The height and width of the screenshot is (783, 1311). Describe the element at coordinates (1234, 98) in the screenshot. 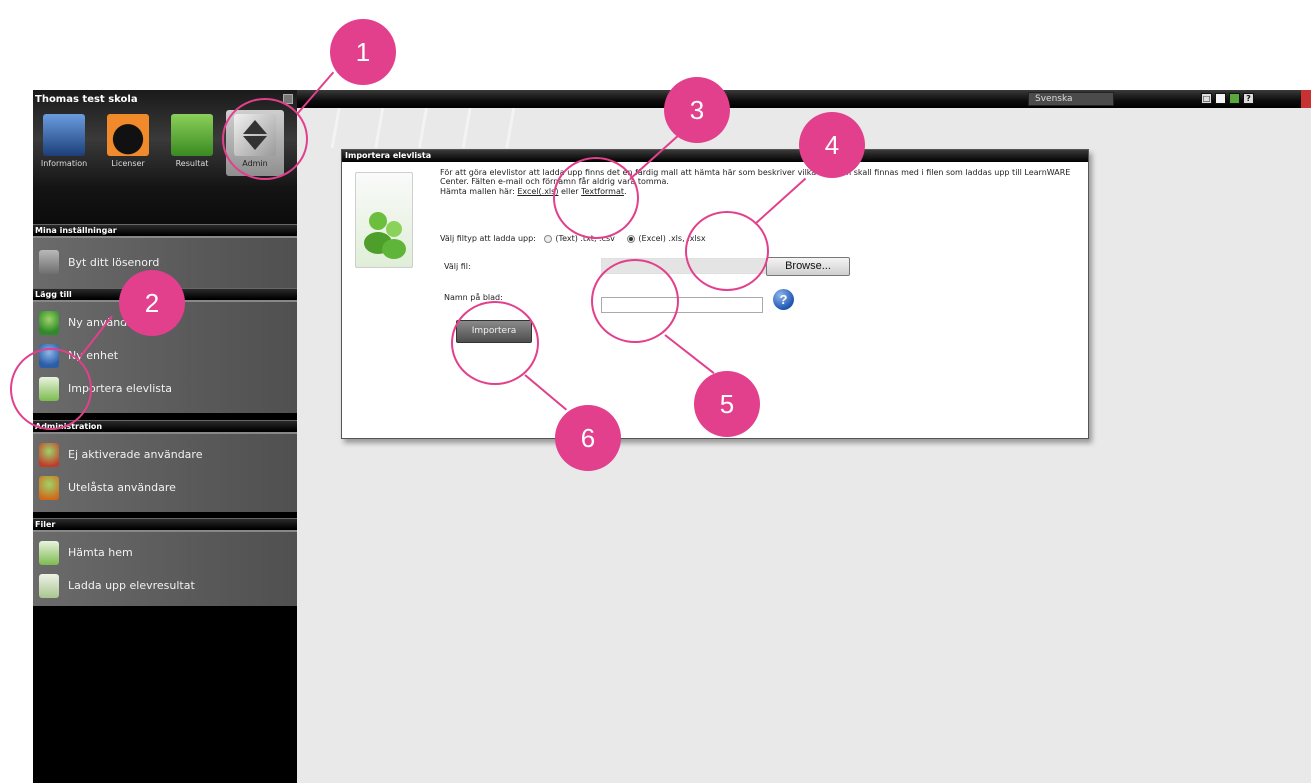

I see `green-tile-icon` at that location.